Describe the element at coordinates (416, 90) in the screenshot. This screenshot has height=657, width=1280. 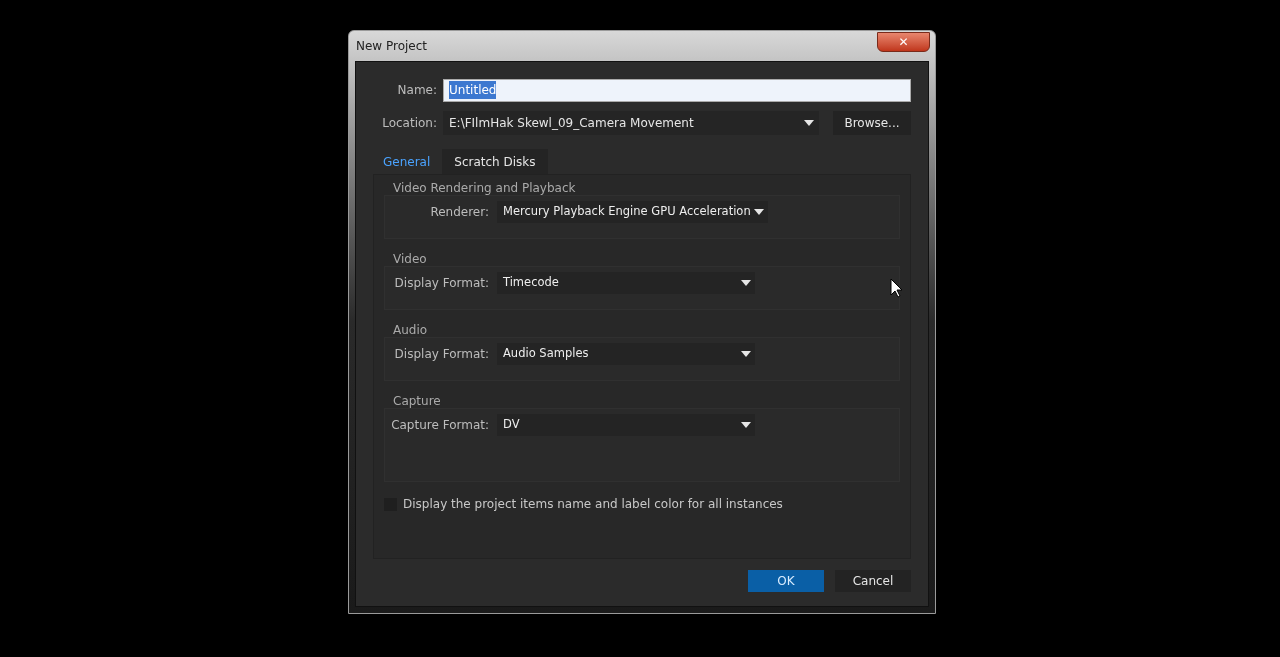
I see `name-label: Name:` at that location.